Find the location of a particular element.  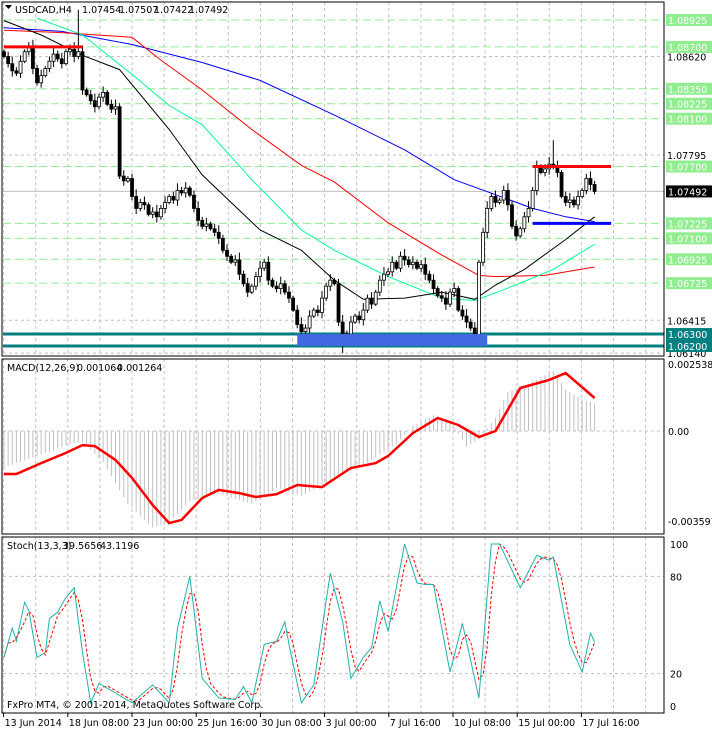

price-tick-label: 1.08620 is located at coordinates (686, 57).